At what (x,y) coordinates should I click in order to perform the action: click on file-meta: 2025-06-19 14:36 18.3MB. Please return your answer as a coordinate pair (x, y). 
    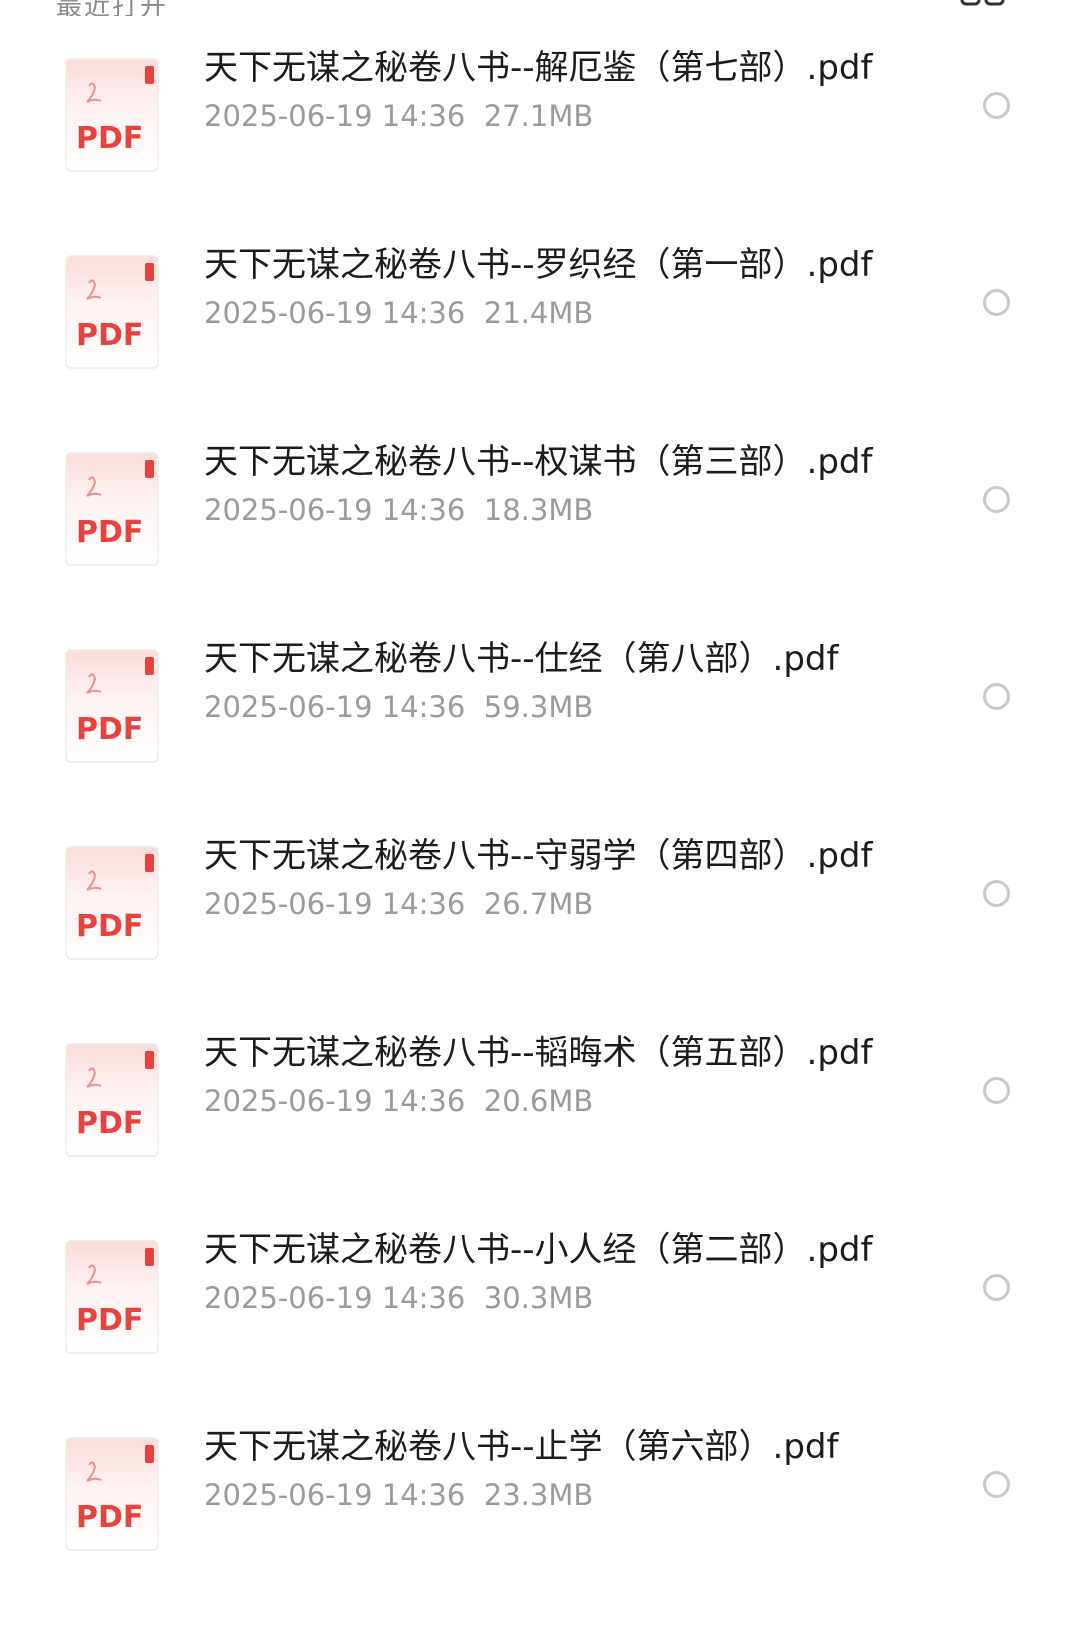
    Looking at the image, I should click on (549, 510).